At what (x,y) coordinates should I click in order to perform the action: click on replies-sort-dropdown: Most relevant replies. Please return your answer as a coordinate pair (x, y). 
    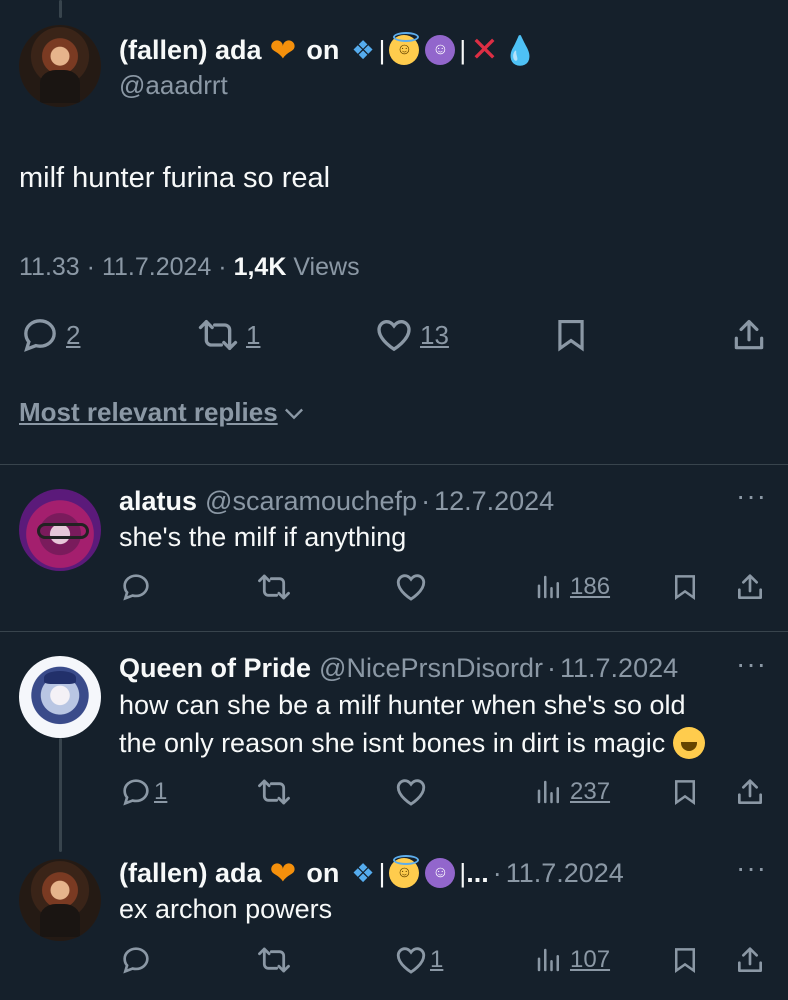
    Looking at the image, I should click on (163, 412).